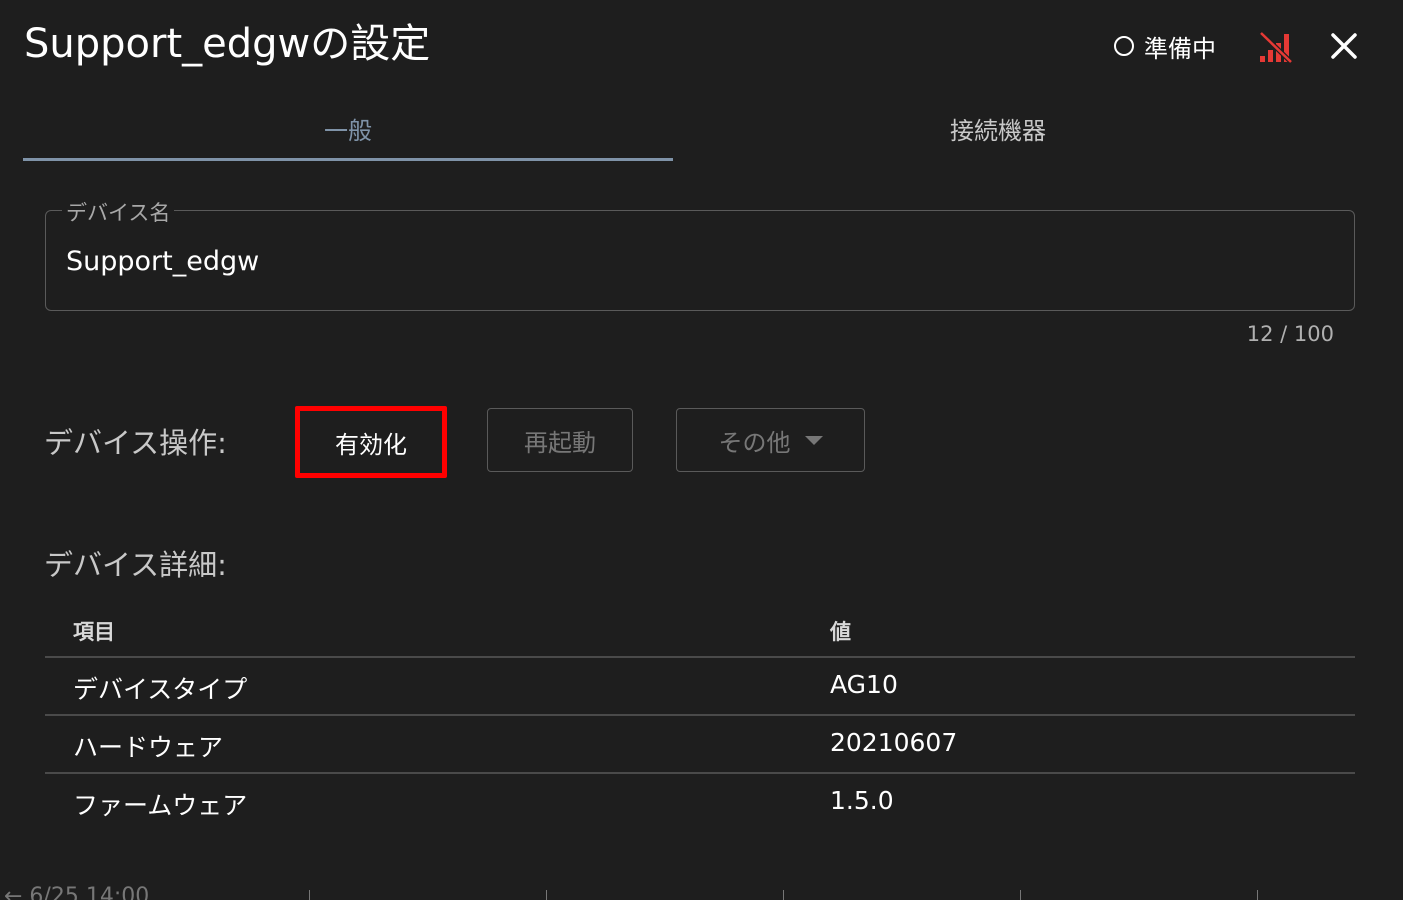 Image resolution: width=1403 pixels, height=900 pixels. What do you see at coordinates (696, 261) in the screenshot?
I see `device-name-input` at bounding box center [696, 261].